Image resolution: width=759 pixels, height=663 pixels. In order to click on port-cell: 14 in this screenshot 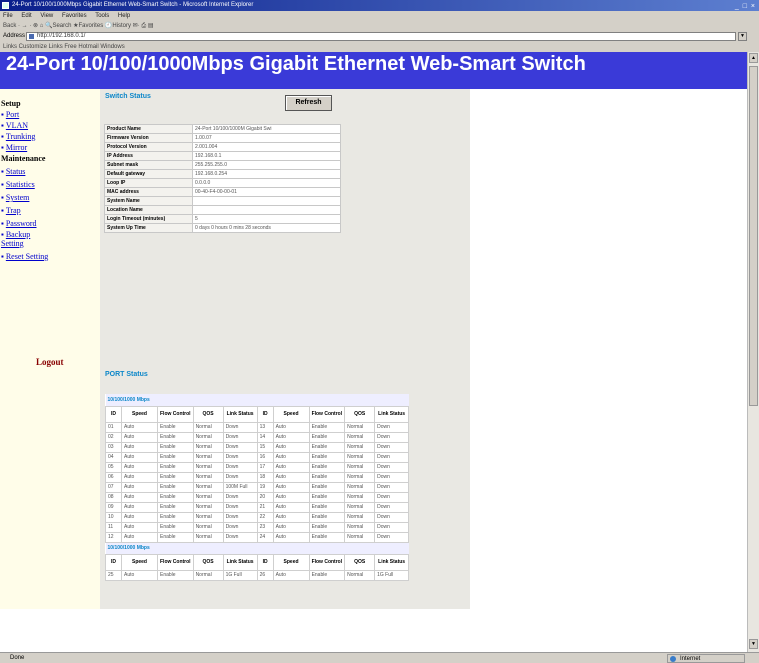, I will do `click(265, 437)`.